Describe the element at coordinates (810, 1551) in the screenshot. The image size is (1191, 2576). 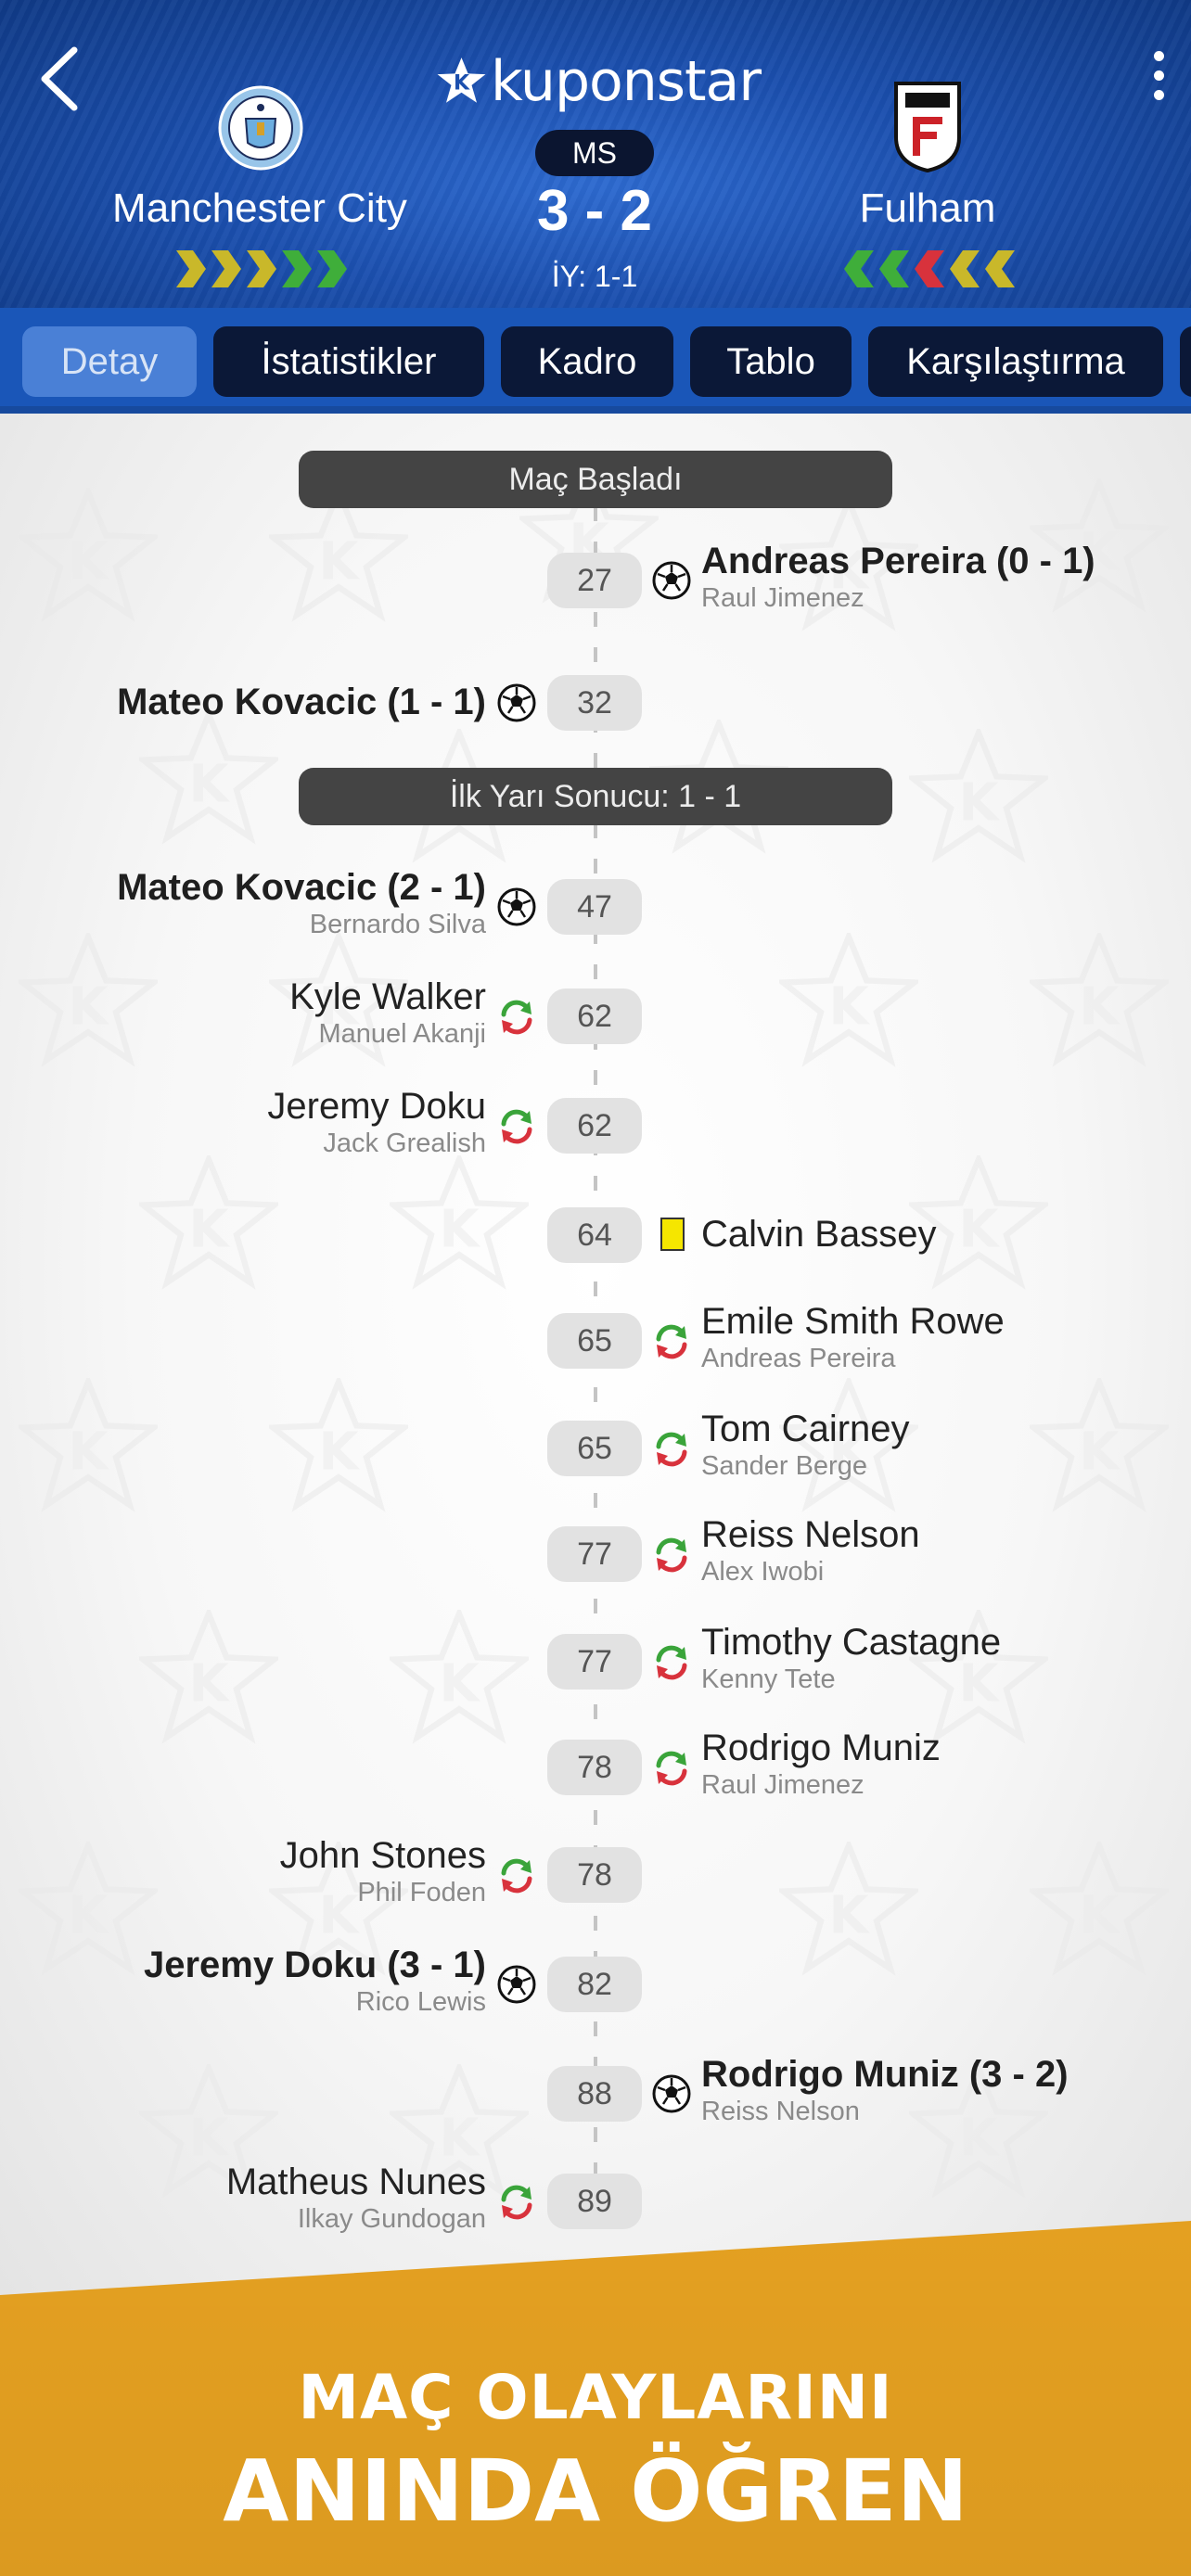
I see `event-player-block: Reiss Nelson Alex Iwobi` at that location.